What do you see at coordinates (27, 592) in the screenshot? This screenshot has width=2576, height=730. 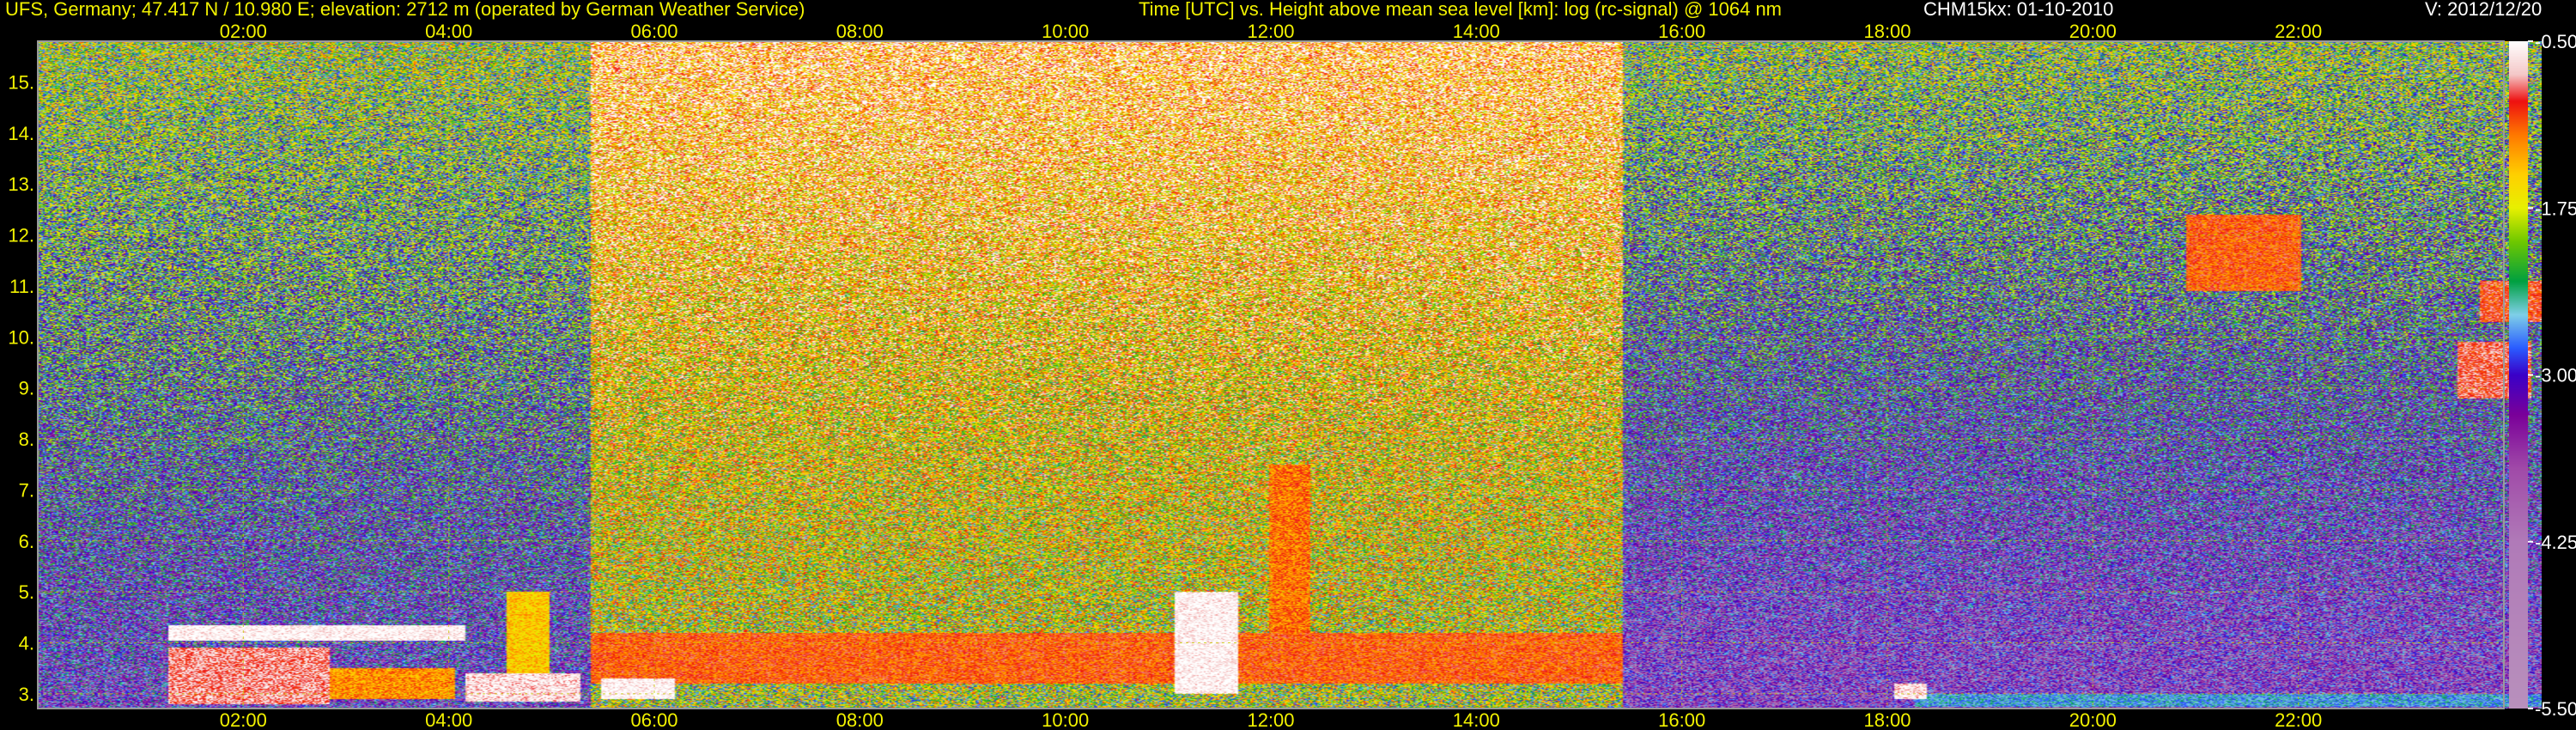 I see `y-tick-label: 5.` at bounding box center [27, 592].